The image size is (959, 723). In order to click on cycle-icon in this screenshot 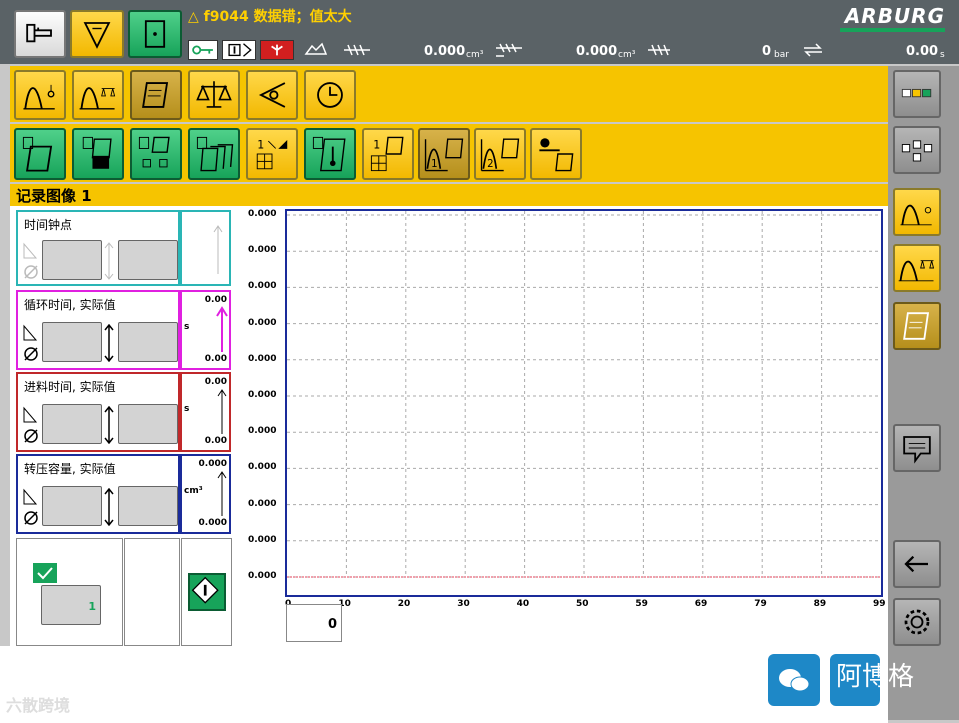, I will do `click(813, 50)`.